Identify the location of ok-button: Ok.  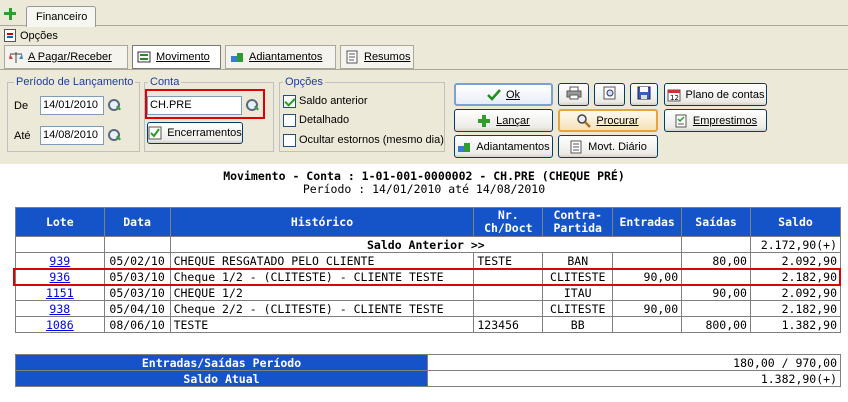
(503, 94).